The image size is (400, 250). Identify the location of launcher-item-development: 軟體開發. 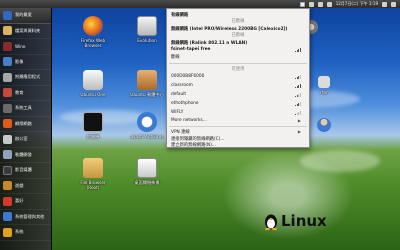
(25, 155).